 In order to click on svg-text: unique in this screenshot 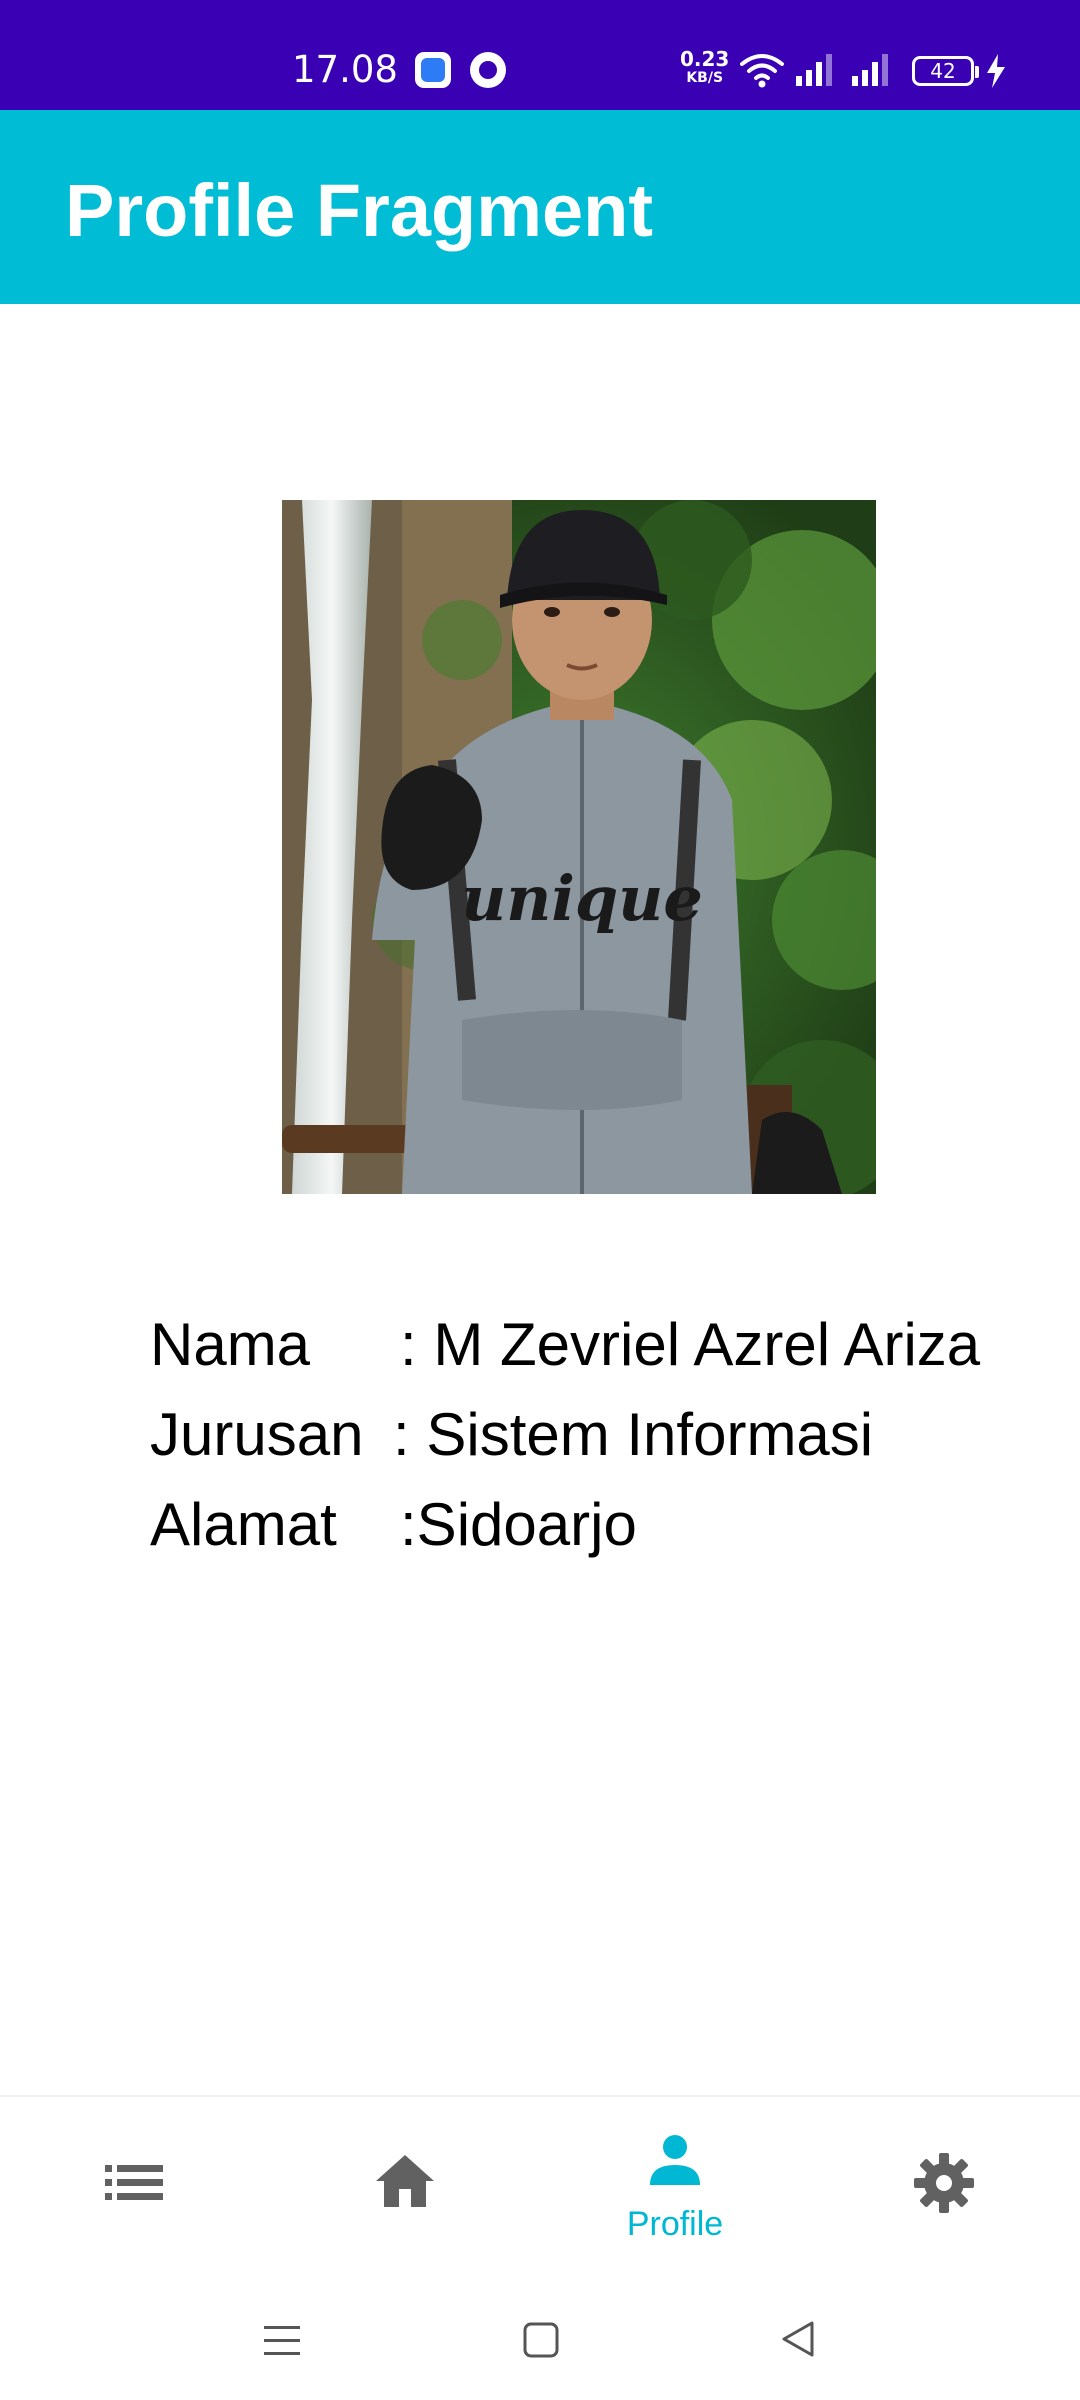, I will do `click(582, 898)`.